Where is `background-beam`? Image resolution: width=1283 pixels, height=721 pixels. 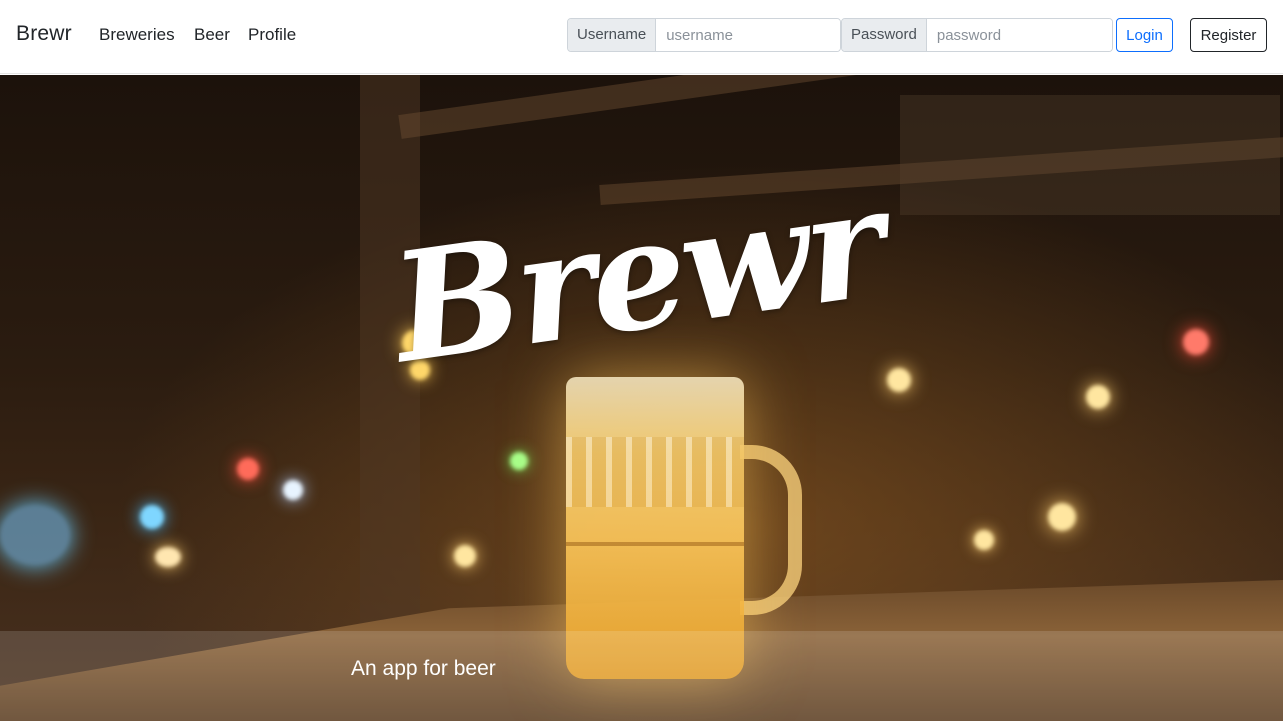 background-beam is located at coordinates (1090, 155).